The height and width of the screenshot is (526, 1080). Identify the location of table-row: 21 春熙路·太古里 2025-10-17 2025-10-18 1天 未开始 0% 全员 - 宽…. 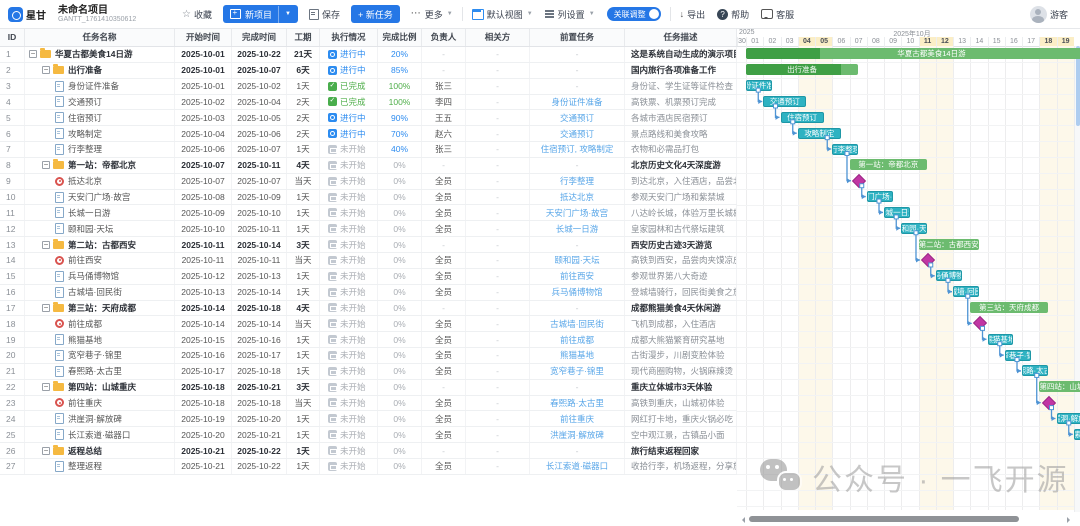
(368, 371).